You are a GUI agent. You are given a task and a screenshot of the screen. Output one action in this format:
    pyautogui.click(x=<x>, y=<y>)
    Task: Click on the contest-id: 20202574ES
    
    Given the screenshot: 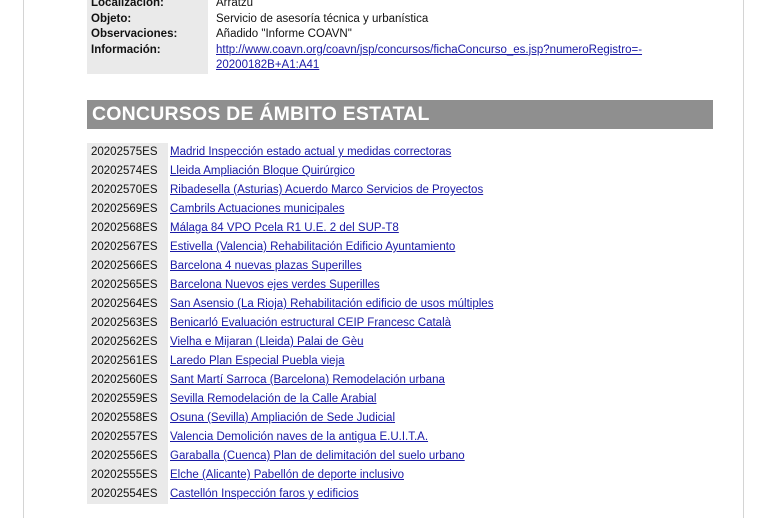 What is the action you would take?
    pyautogui.click(x=127, y=171)
    